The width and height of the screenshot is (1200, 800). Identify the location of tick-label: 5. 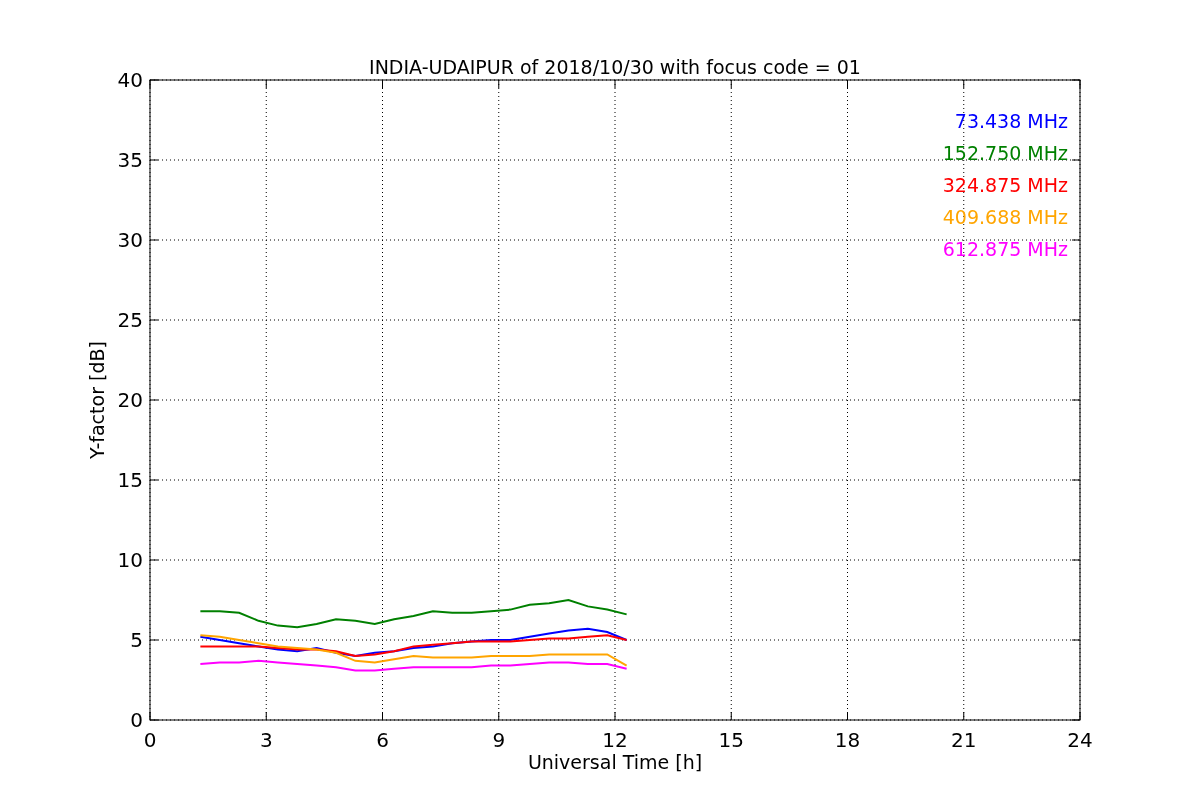
(136, 640).